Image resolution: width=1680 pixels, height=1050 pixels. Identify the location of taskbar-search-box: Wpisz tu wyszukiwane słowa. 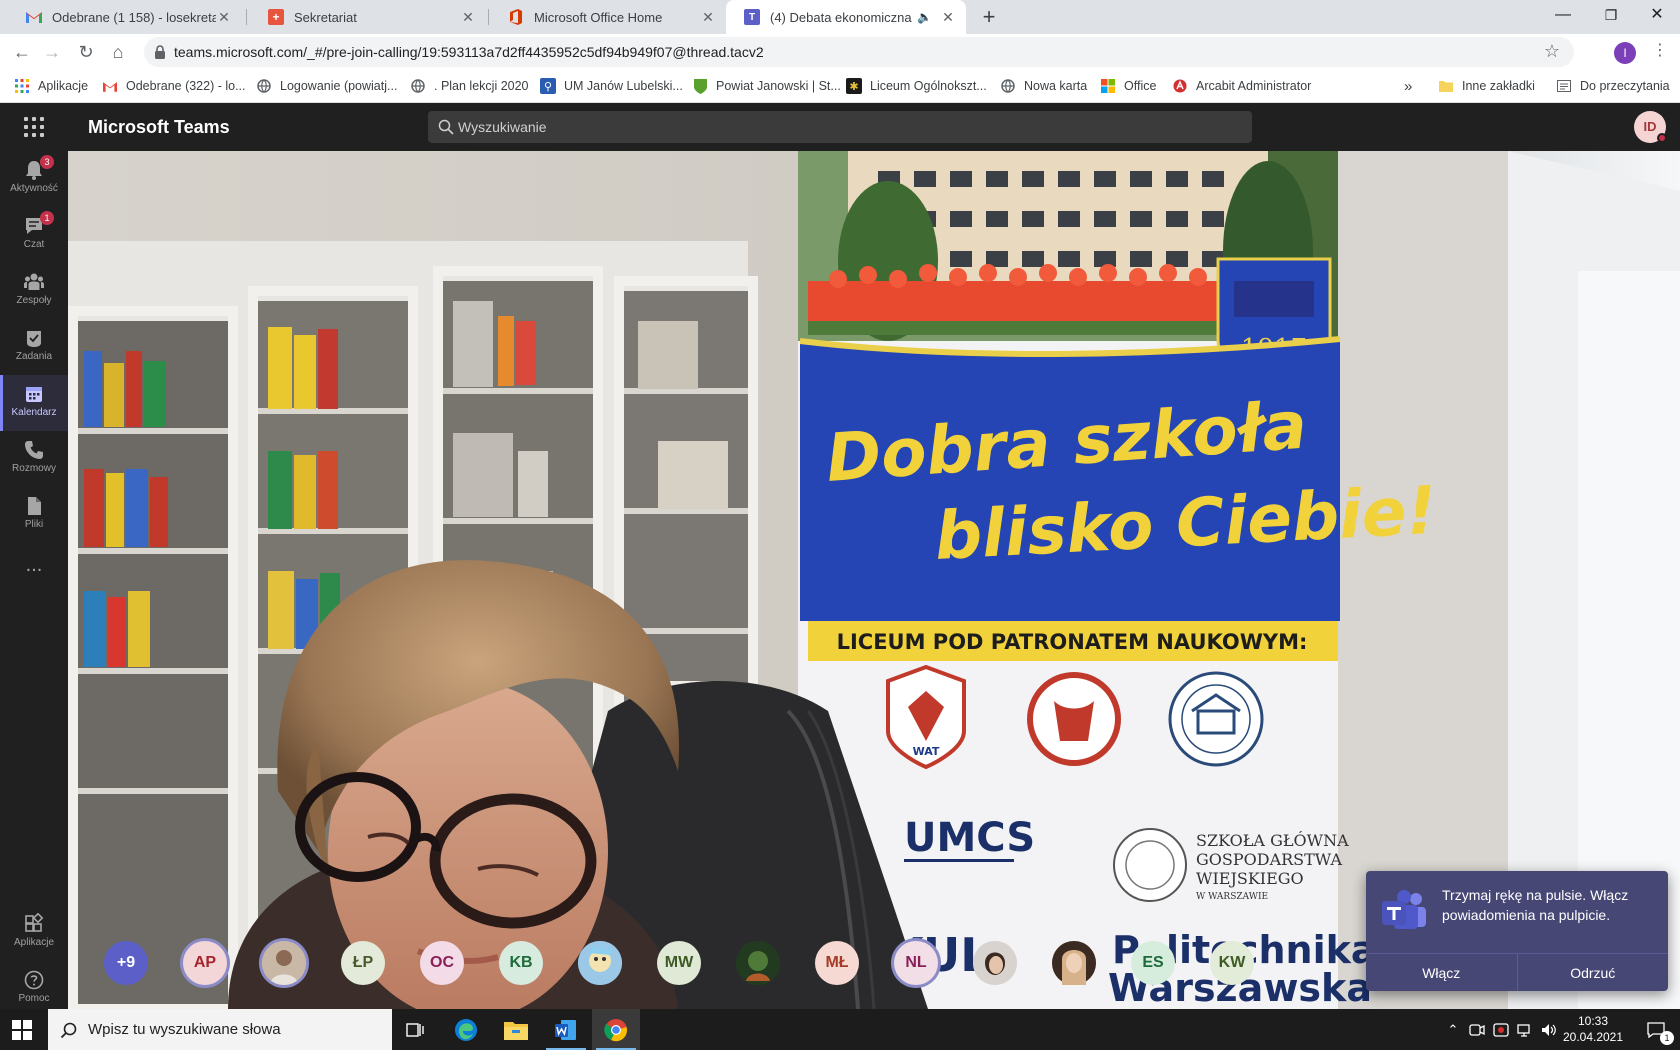
(220, 1029).